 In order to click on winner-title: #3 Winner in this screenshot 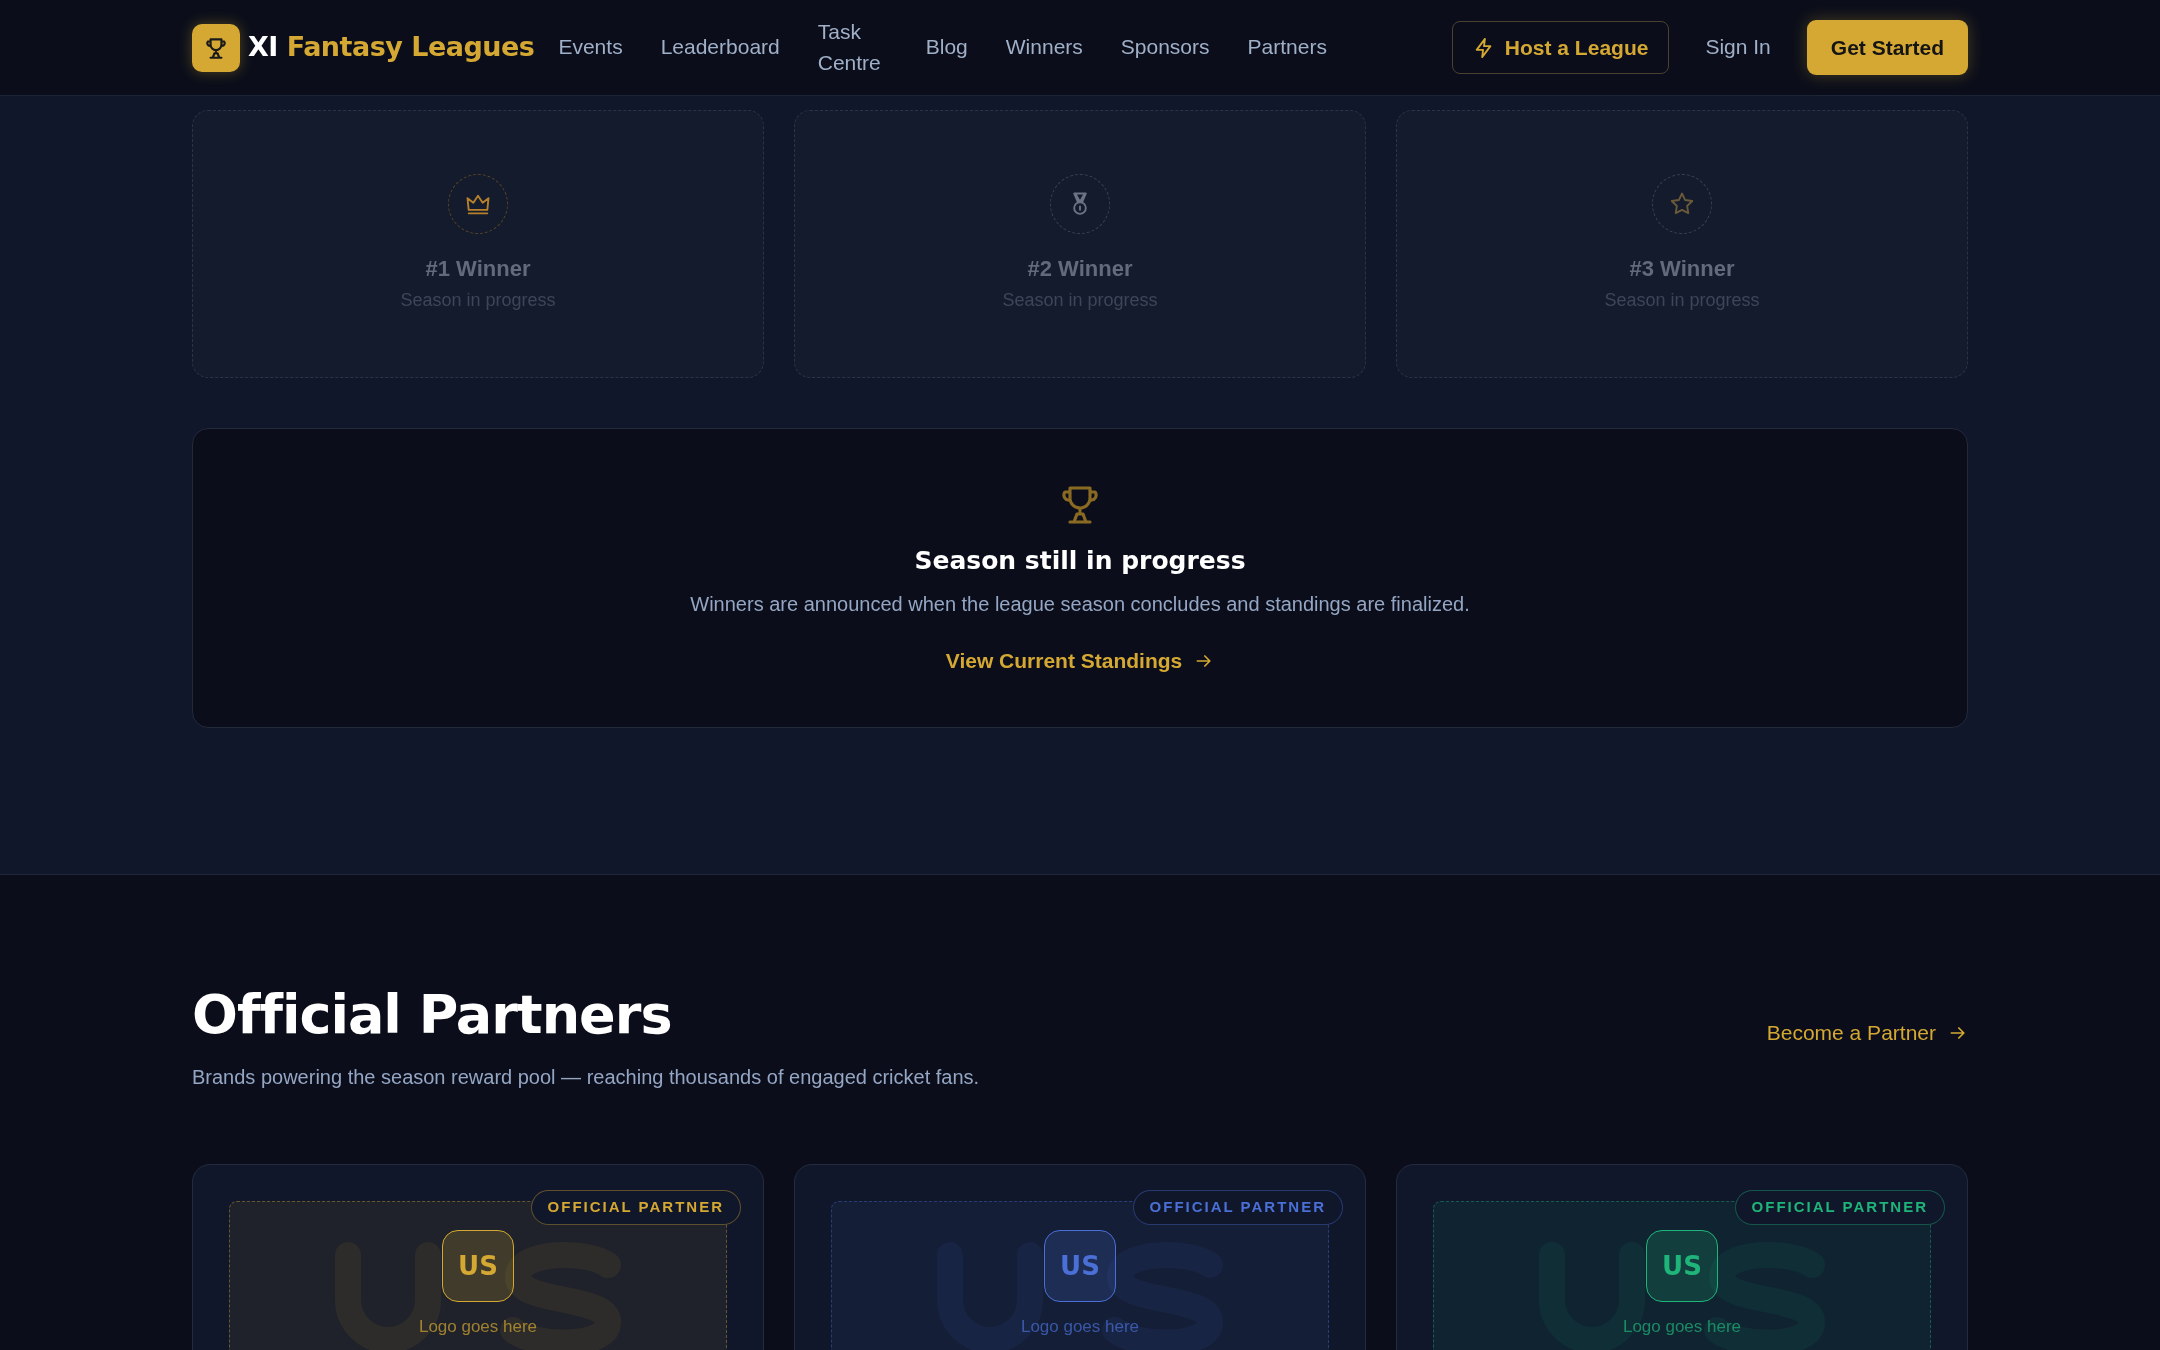, I will do `click(1682, 269)`.